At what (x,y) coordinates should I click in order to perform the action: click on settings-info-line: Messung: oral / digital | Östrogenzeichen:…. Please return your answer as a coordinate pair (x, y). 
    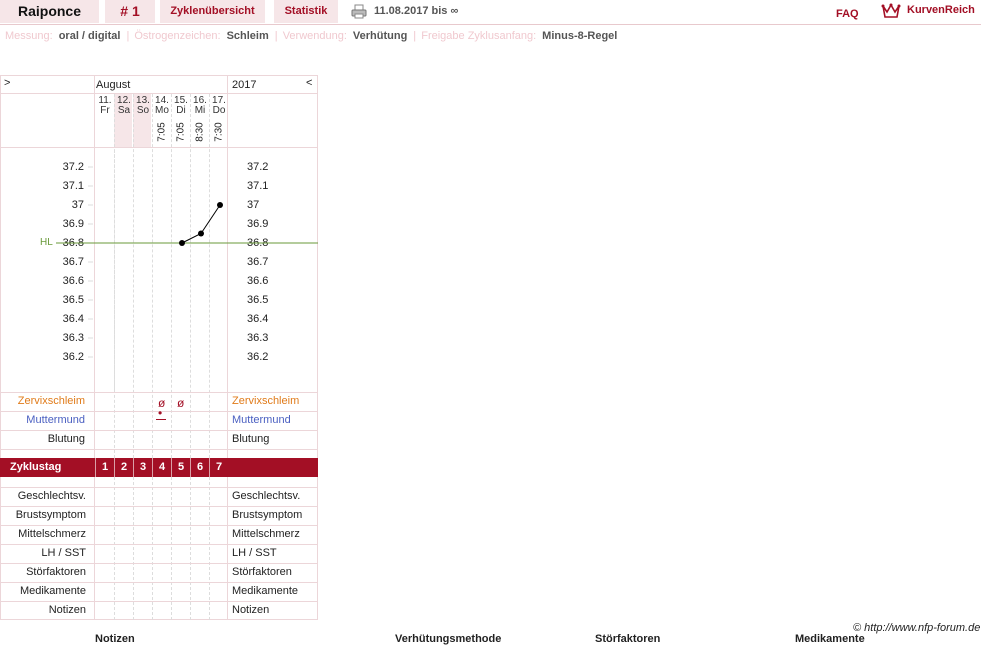
    Looking at the image, I should click on (313, 36).